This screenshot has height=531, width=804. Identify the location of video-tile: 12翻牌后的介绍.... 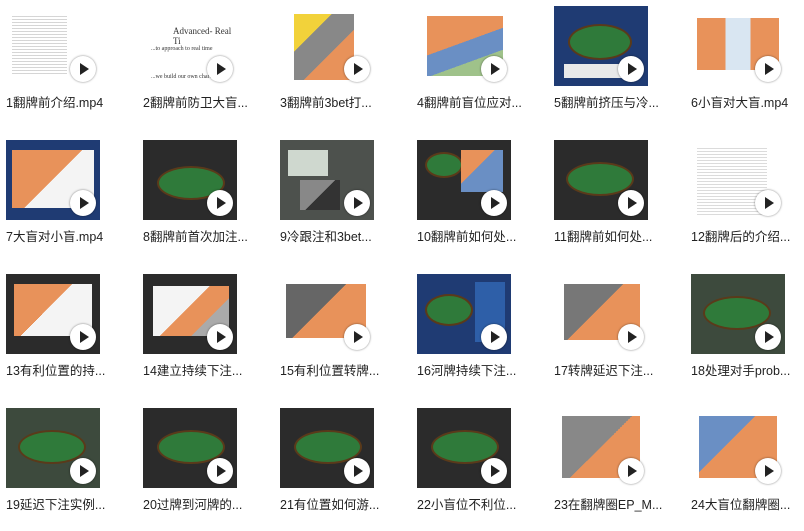
(744, 198).